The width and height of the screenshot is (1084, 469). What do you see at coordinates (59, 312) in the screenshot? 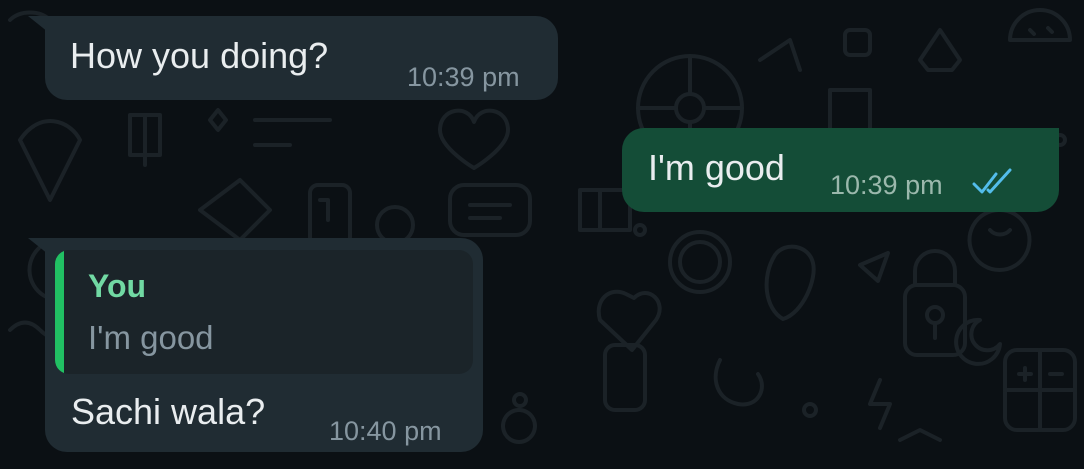
I see `quote-accent-bar` at bounding box center [59, 312].